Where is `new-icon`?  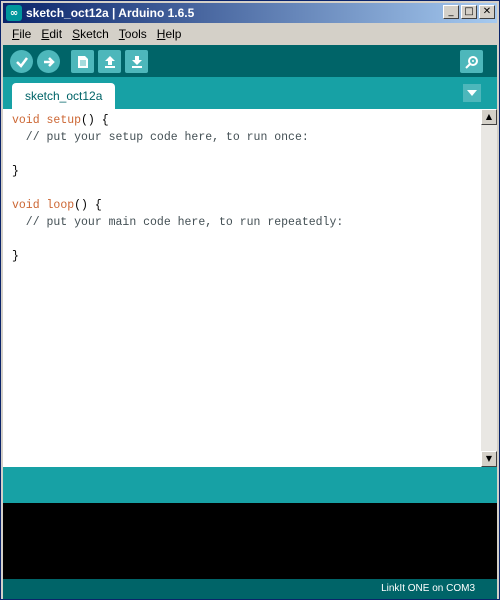 new-icon is located at coordinates (82, 61).